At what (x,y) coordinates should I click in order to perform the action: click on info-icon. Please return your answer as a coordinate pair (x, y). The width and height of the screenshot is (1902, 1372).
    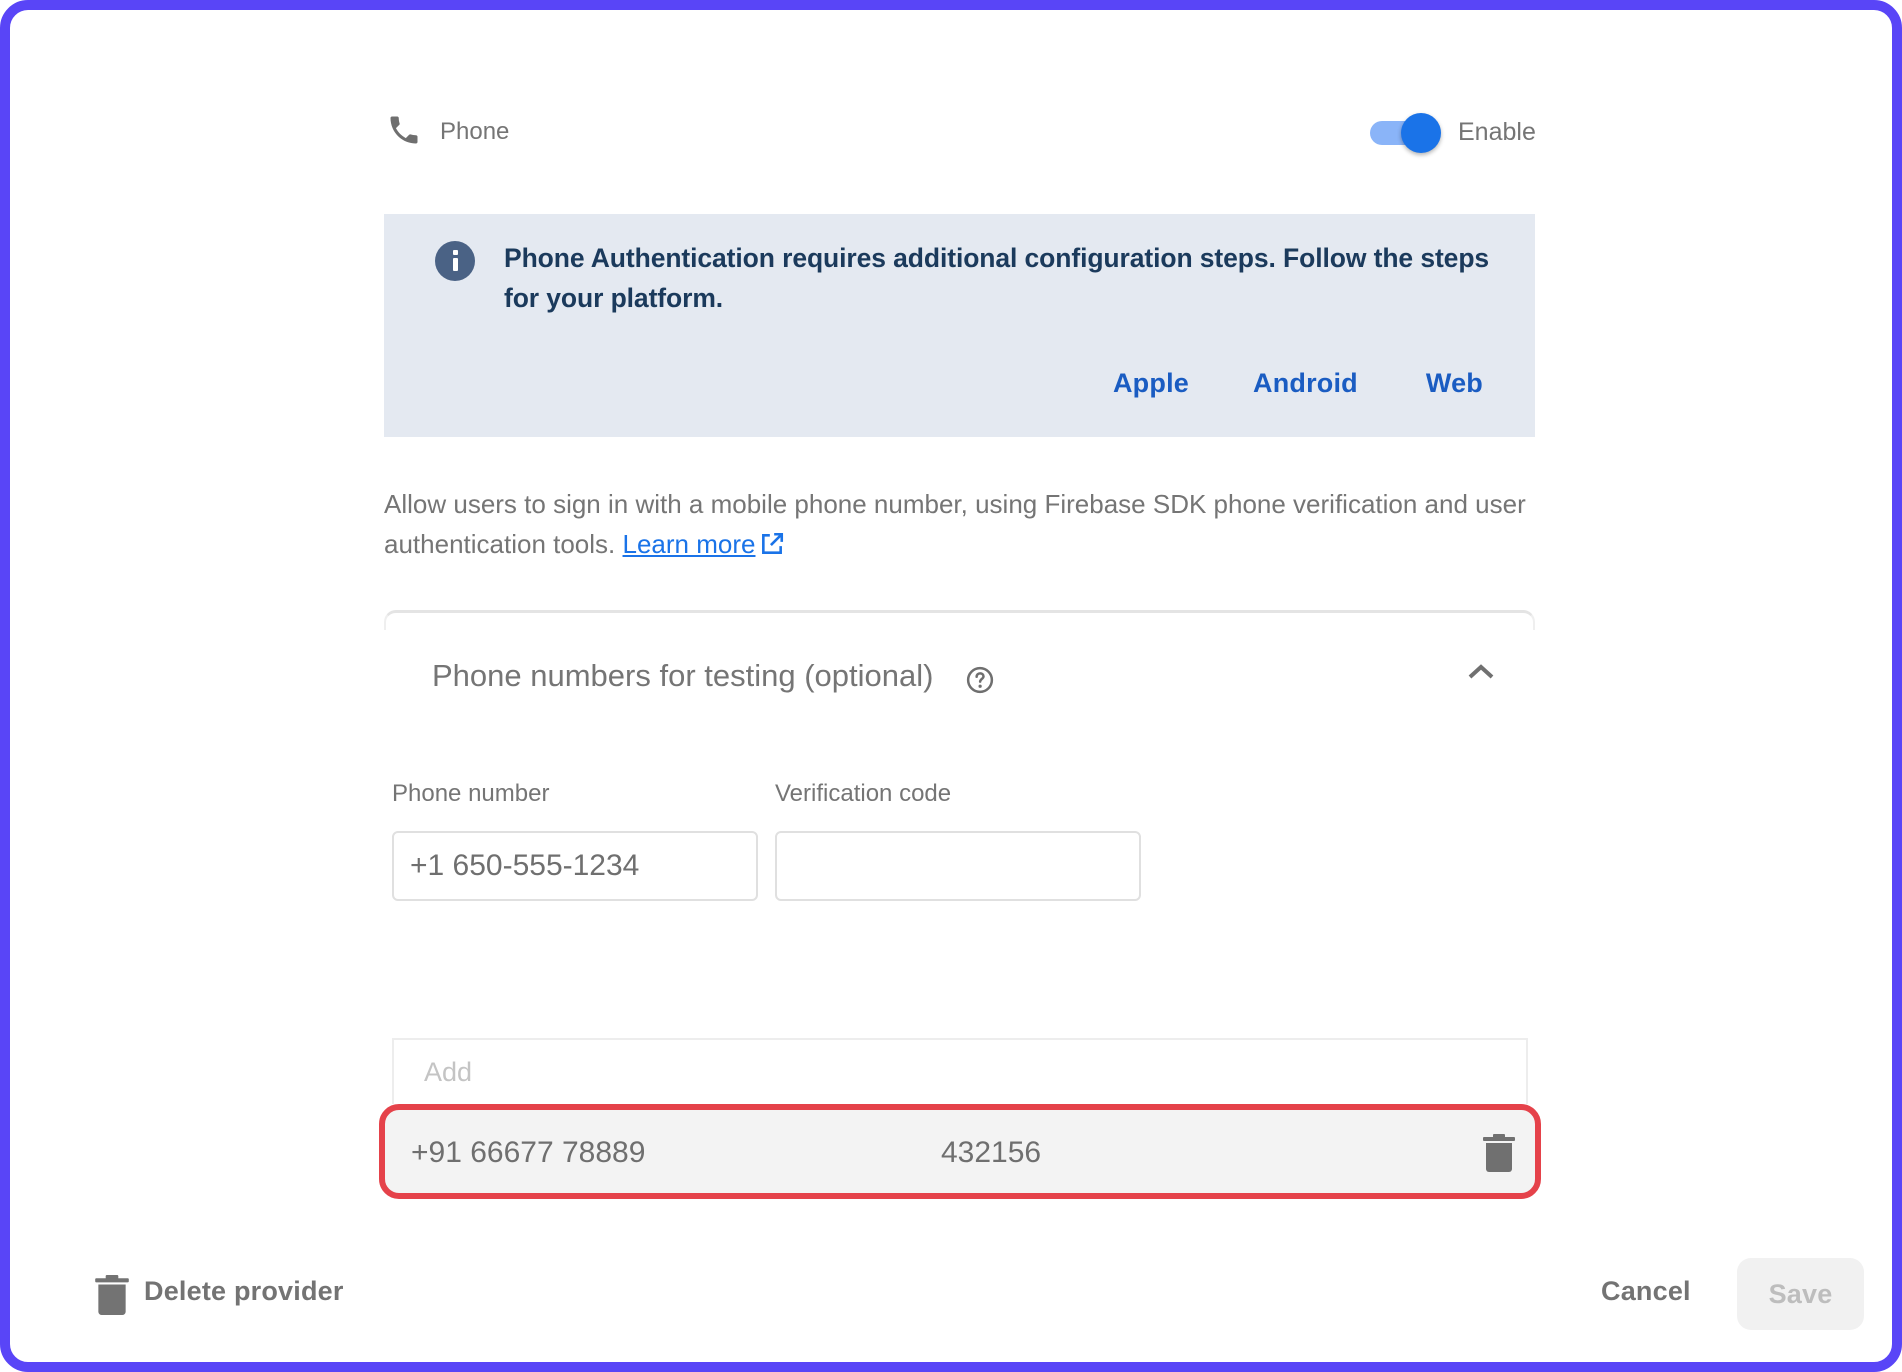
    Looking at the image, I should click on (455, 261).